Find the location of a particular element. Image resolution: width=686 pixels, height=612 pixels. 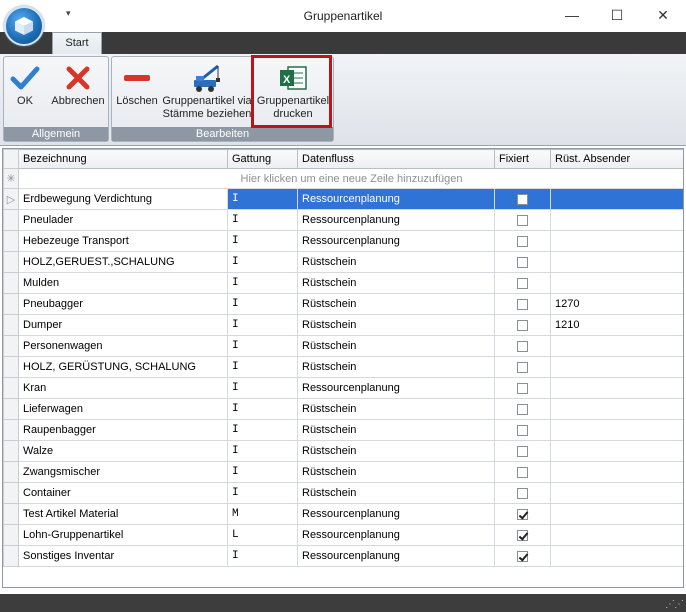

cell-bezeichnung: Pneulader is located at coordinates (123, 220).